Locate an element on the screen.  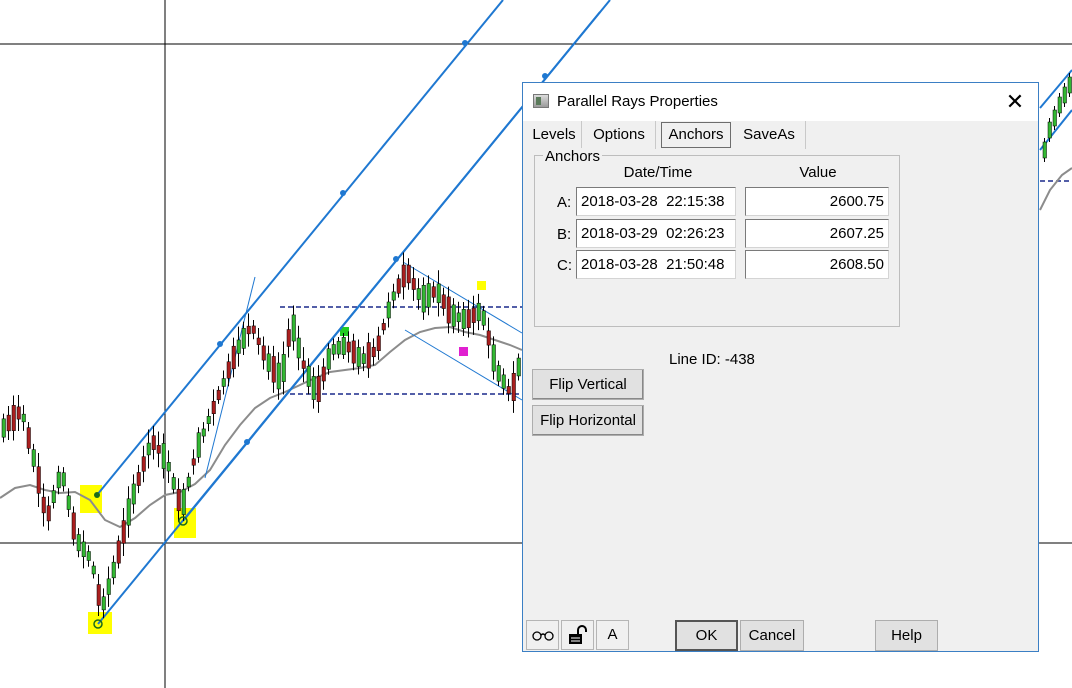
ok-button: OK is located at coordinates (706, 635).